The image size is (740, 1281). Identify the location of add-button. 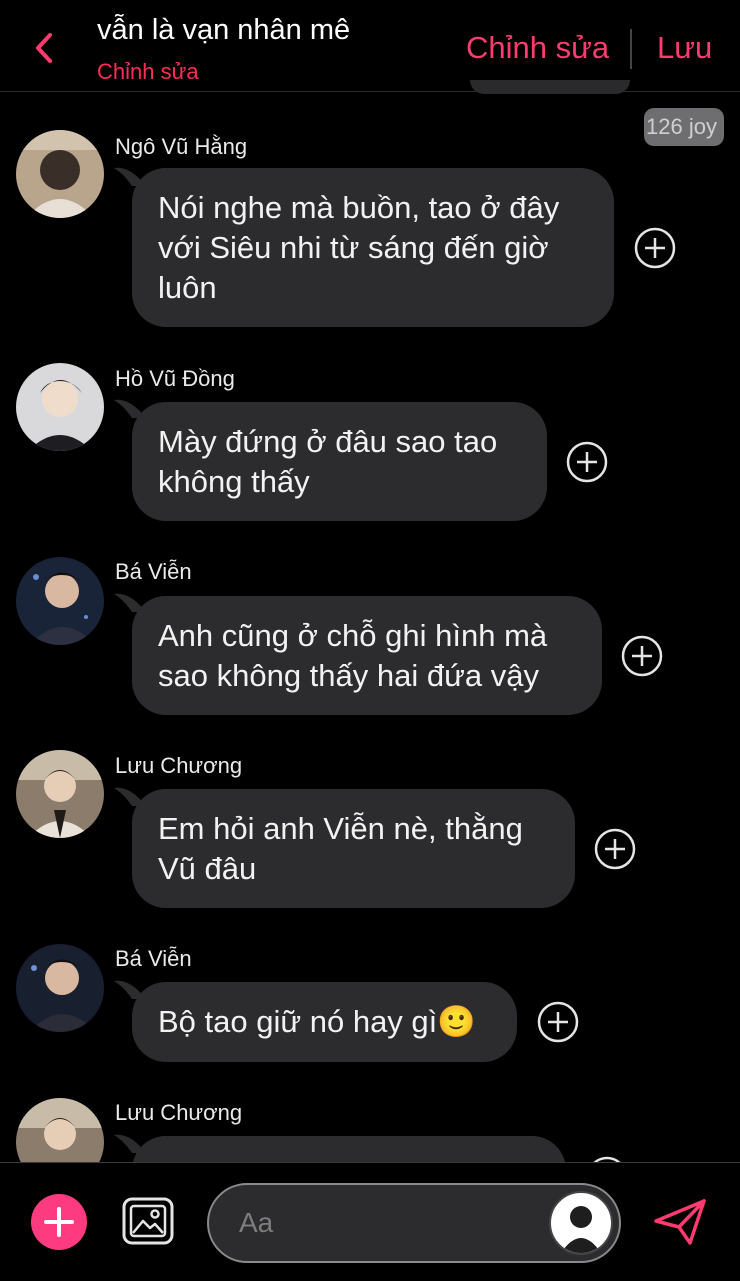
(59, 1222).